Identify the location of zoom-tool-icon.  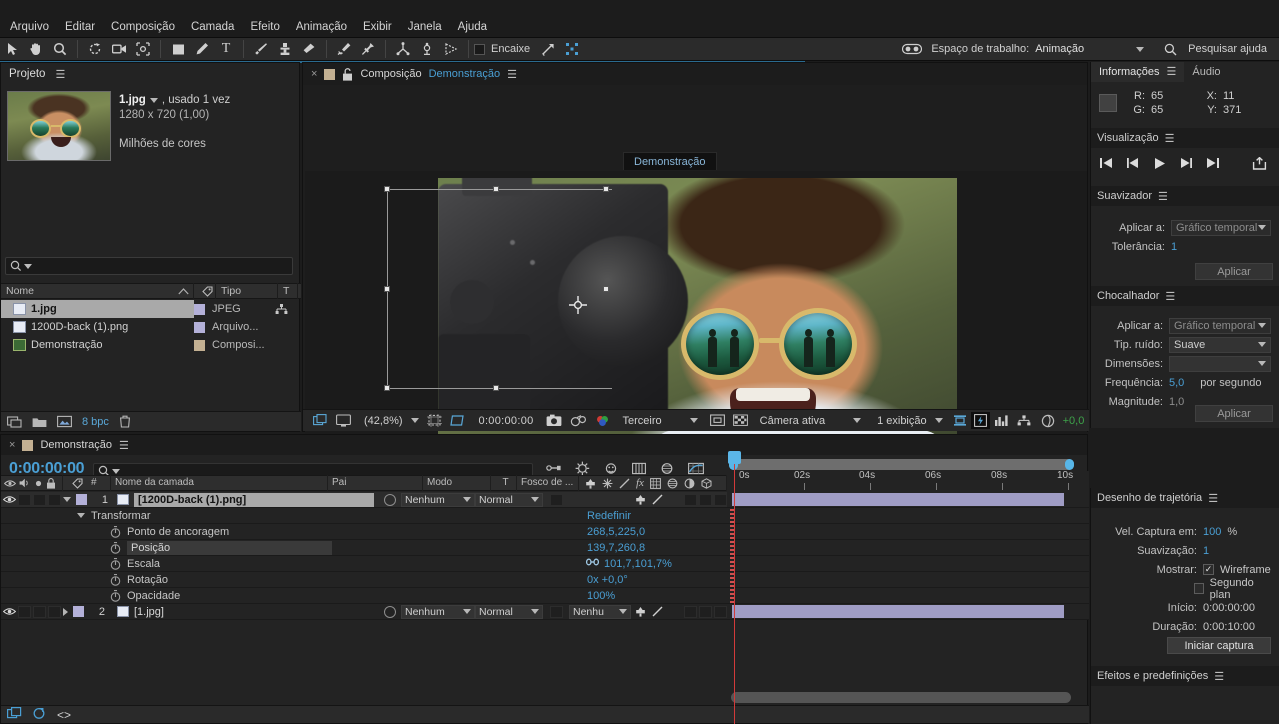
(60, 49).